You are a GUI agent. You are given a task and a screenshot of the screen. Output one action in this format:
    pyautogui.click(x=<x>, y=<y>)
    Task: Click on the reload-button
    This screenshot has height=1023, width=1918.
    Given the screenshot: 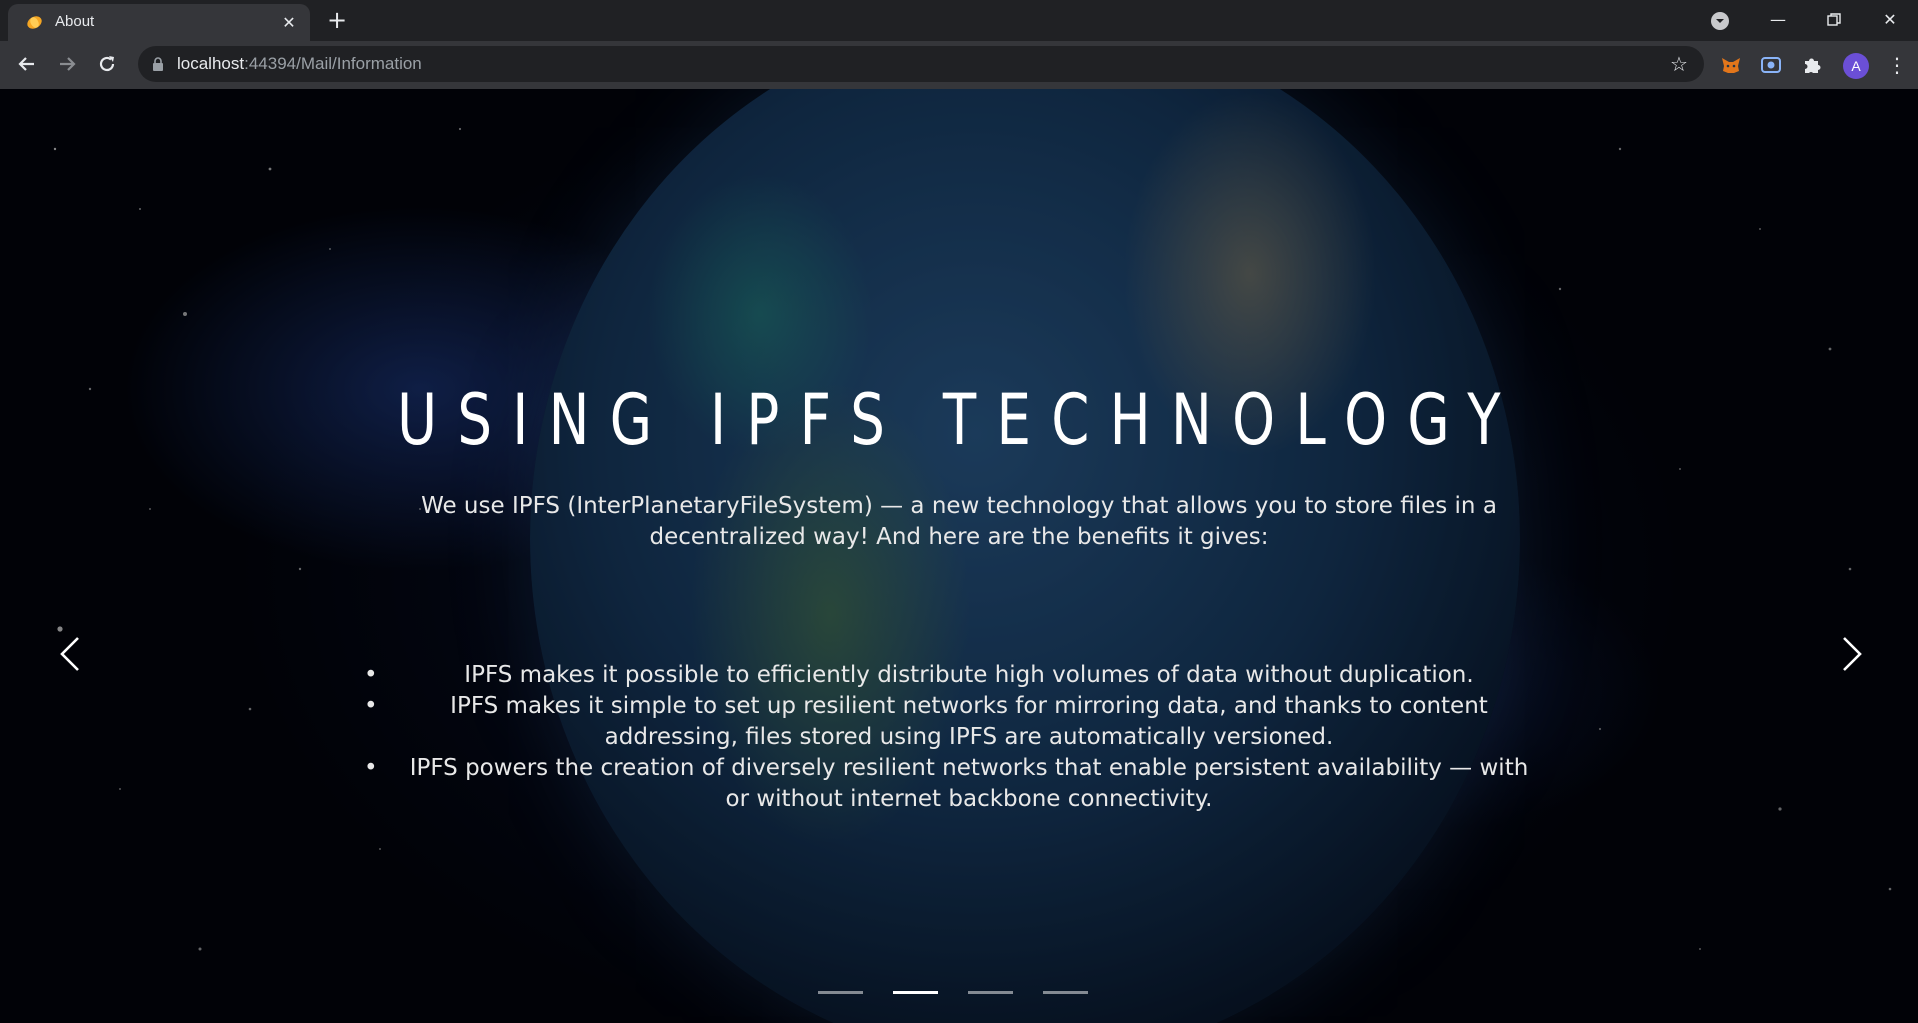 What is the action you would take?
    pyautogui.click(x=107, y=66)
    